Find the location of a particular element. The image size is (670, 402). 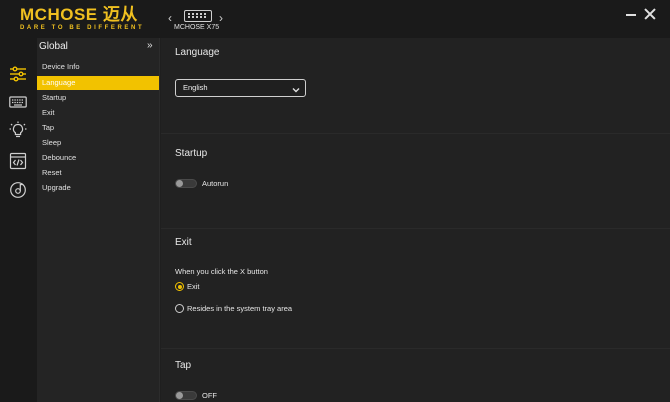

logo-text: MCHOSE 迈从 is located at coordinates (79, 14).